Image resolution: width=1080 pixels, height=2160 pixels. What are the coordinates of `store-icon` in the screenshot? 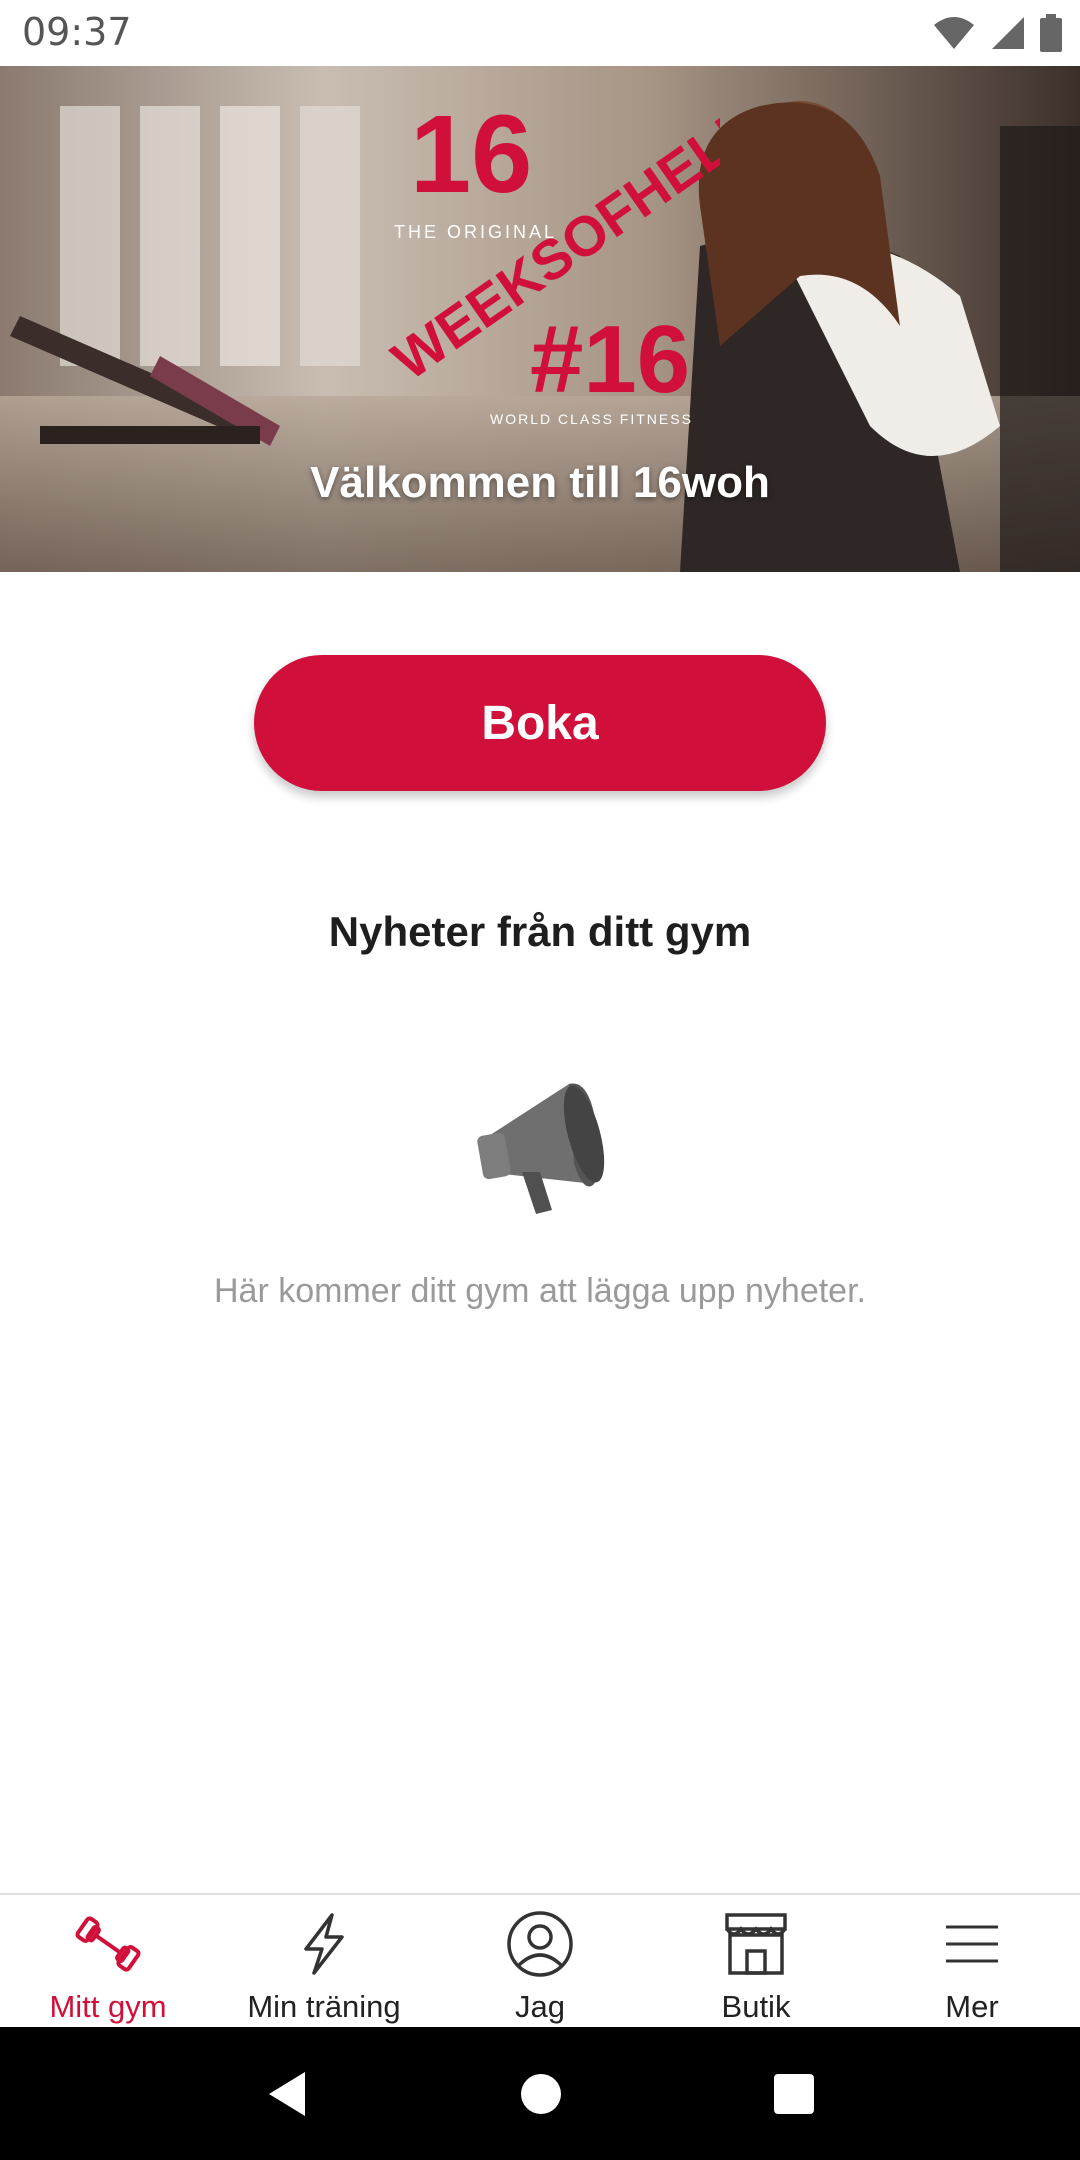 It's located at (756, 1944).